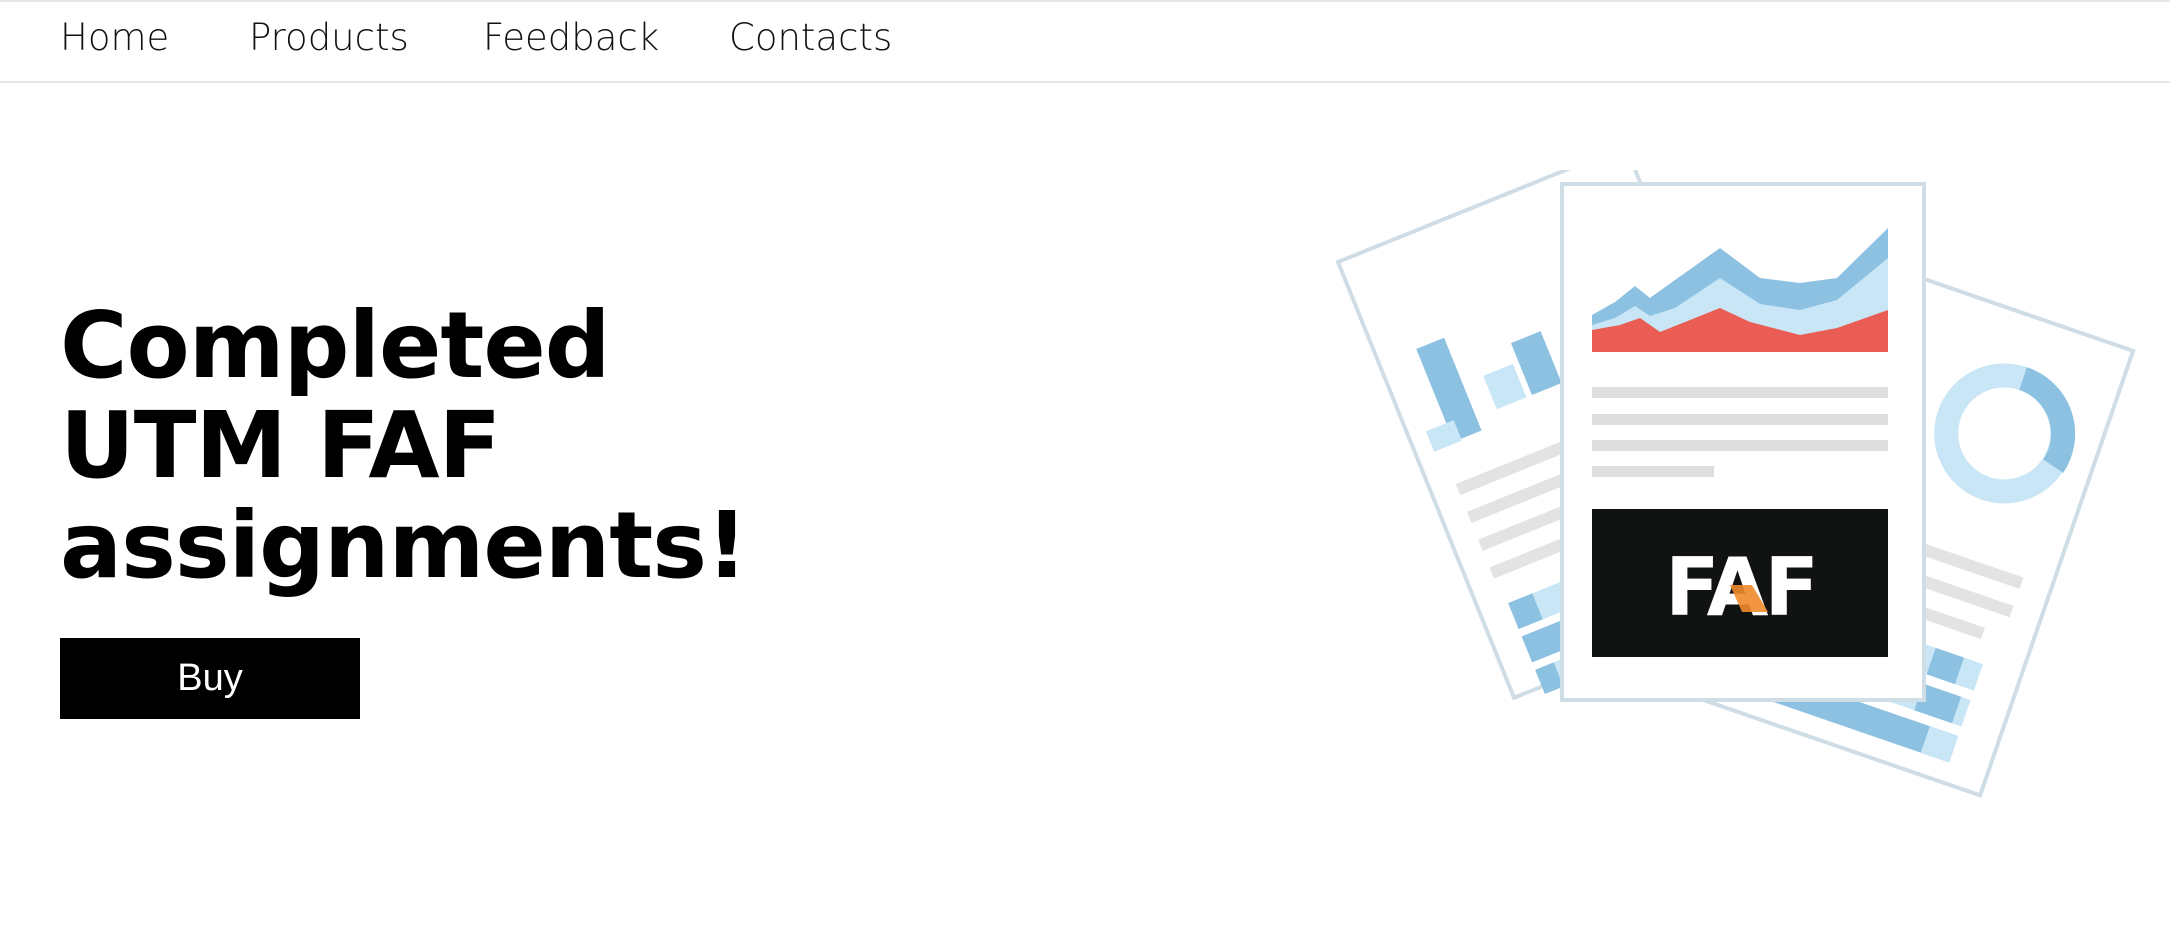  Describe the element at coordinates (329, 37) in the screenshot. I see `nav-products-link: Products` at that location.